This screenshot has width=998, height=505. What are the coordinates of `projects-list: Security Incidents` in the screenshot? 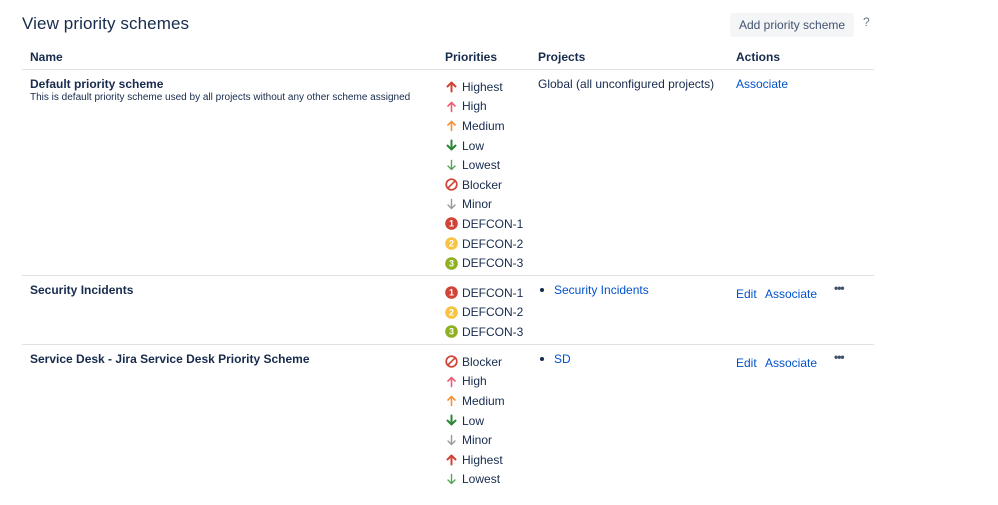 It's located at (593, 290).